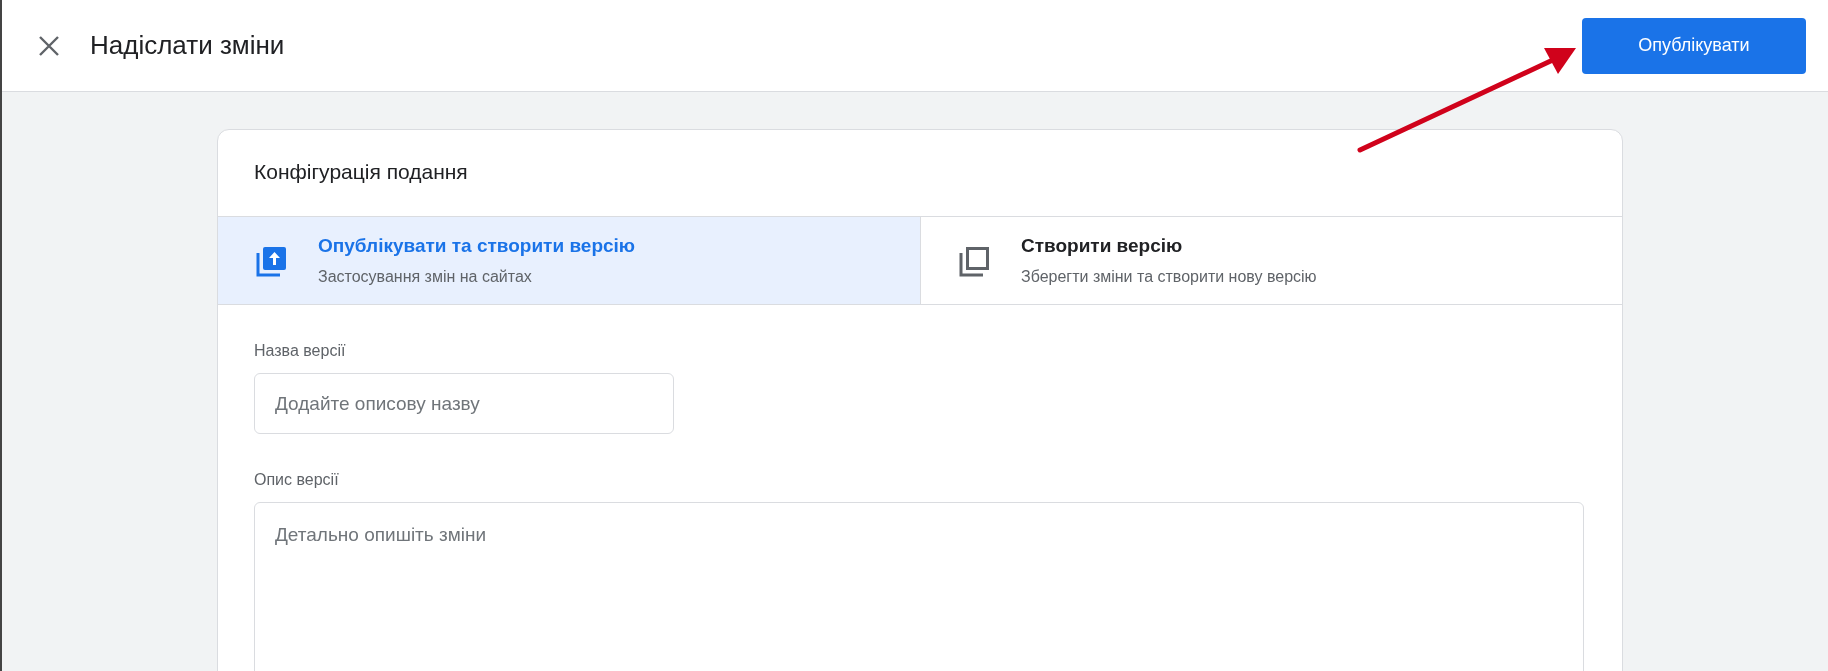 Image resolution: width=1828 pixels, height=671 pixels. Describe the element at coordinates (464, 403) in the screenshot. I see `input-field: Додайте описову назву` at that location.